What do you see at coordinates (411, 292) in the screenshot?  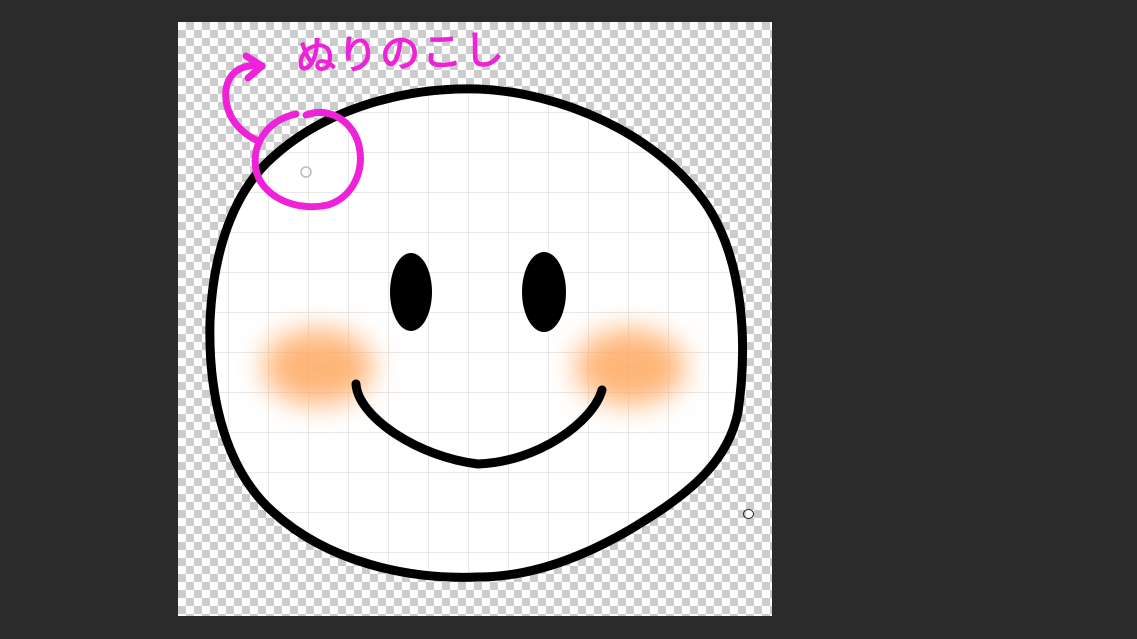 I see `left-eye` at bounding box center [411, 292].